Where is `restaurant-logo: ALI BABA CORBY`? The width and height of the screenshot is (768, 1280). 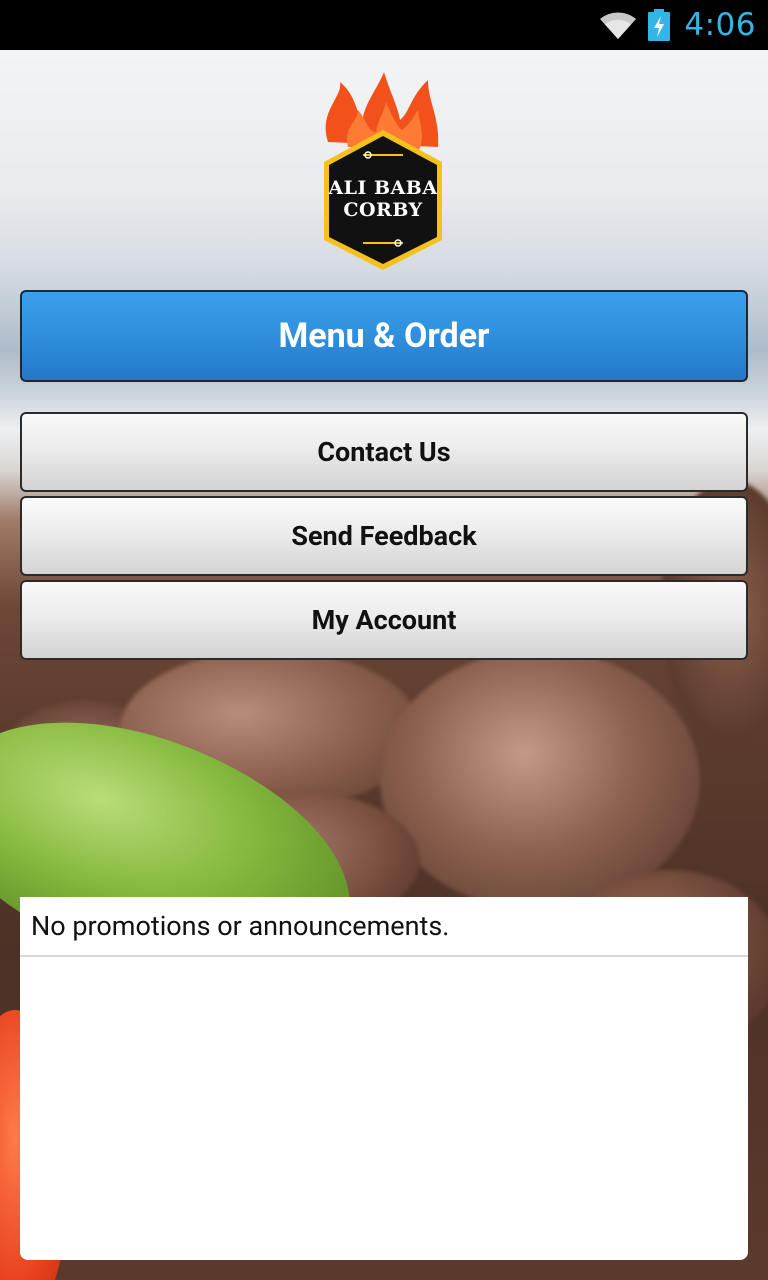
restaurant-logo: ALI BABA CORBY is located at coordinates (383, 172).